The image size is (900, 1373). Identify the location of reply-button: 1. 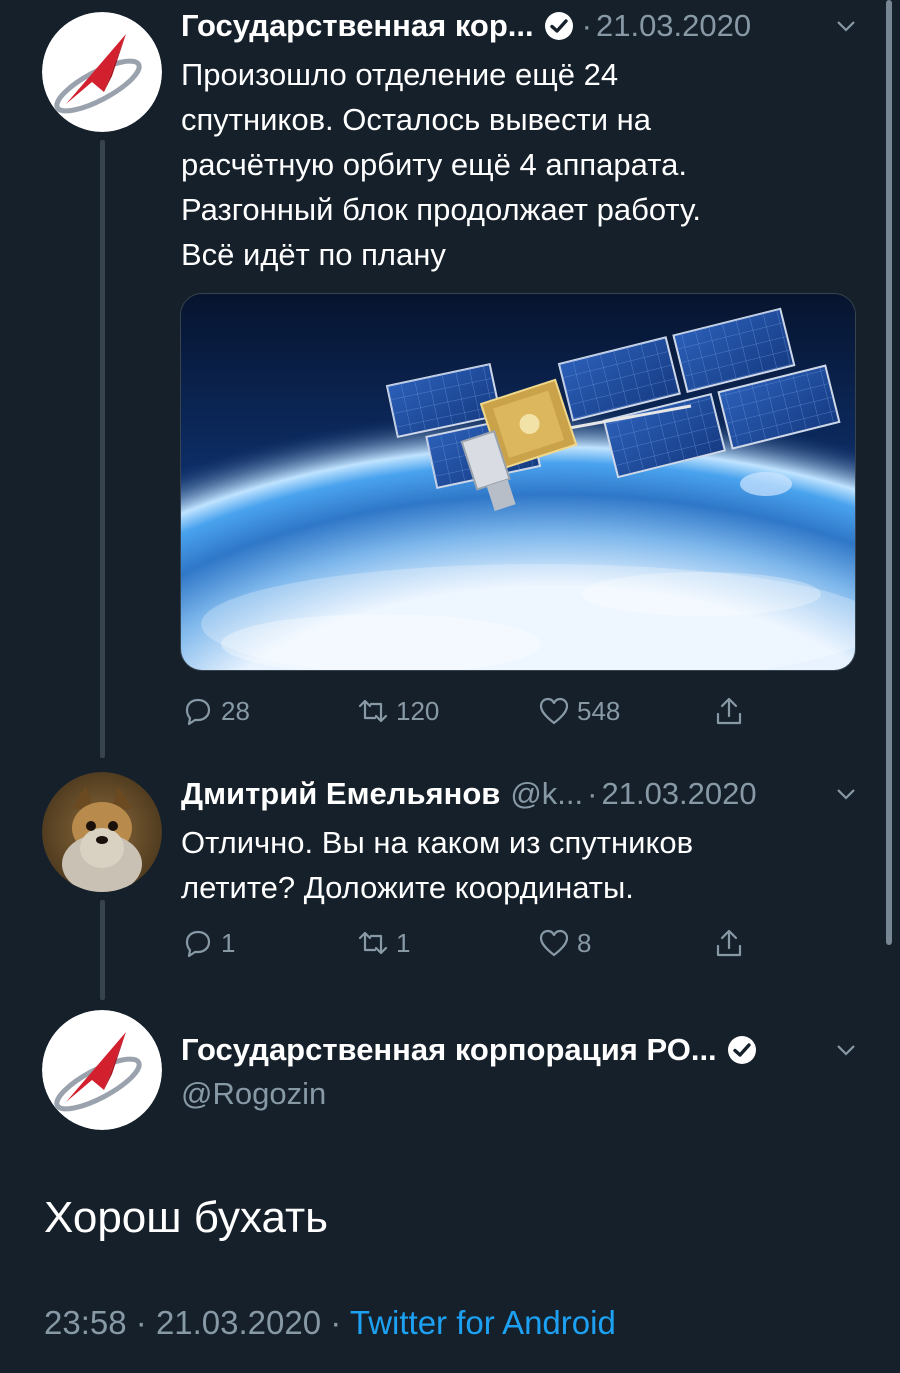
(208, 943).